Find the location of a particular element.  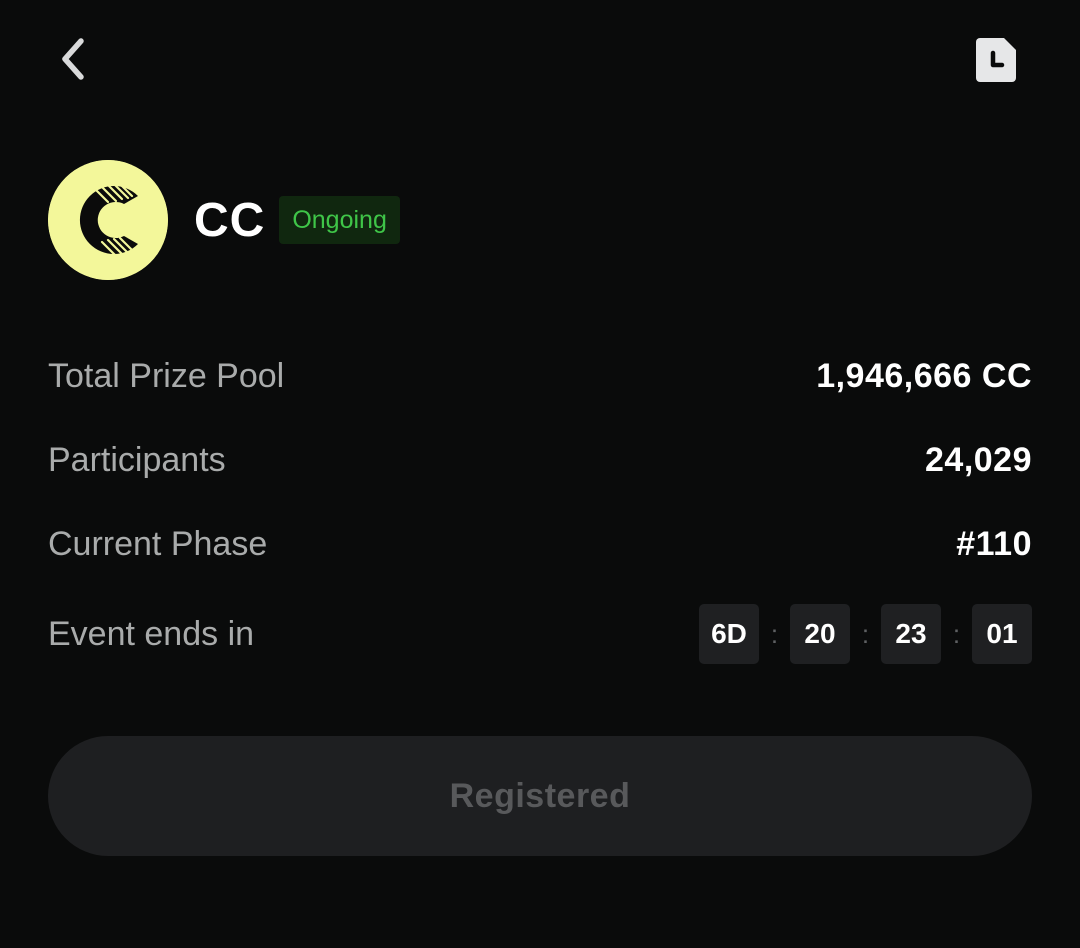

chevron-left-icon is located at coordinates (73, 59).